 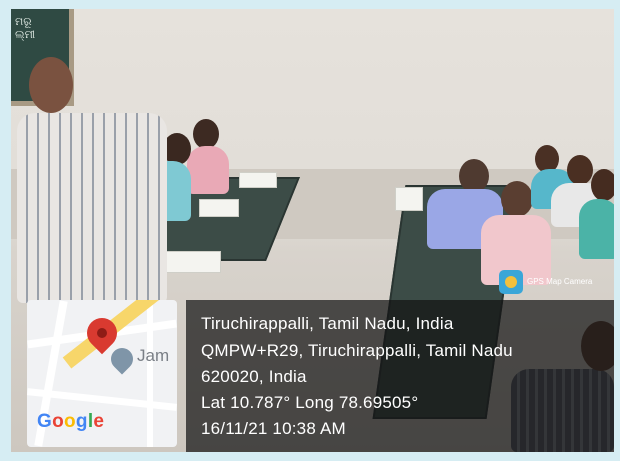 What do you see at coordinates (254, 376) in the screenshot?
I see `location-line-3: 620020, India` at bounding box center [254, 376].